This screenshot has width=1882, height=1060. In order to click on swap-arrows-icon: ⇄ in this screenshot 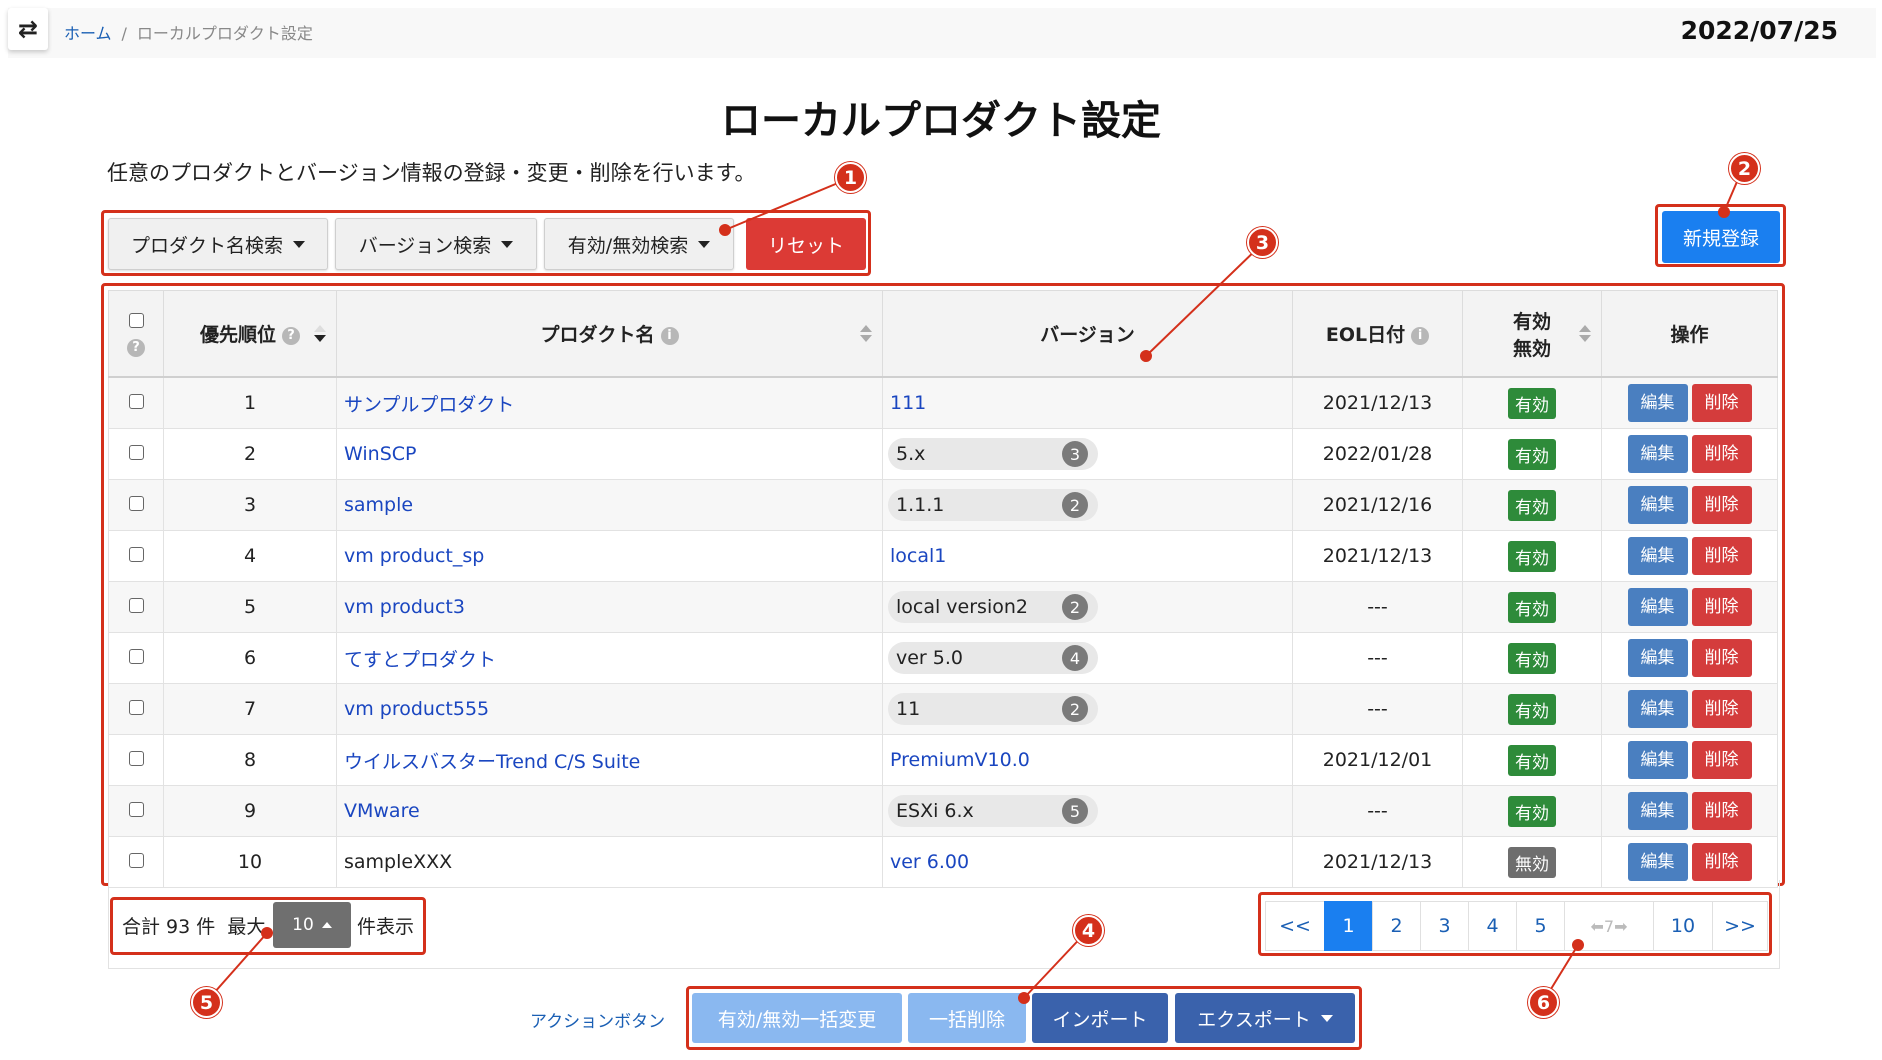, I will do `click(28, 29)`.